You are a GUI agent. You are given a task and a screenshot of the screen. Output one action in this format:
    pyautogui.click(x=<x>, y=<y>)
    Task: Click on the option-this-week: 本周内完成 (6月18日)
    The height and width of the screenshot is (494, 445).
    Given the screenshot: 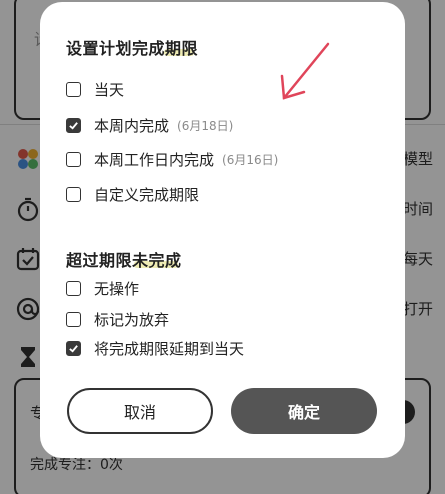 What is the action you would take?
    pyautogui.click(x=149, y=125)
    